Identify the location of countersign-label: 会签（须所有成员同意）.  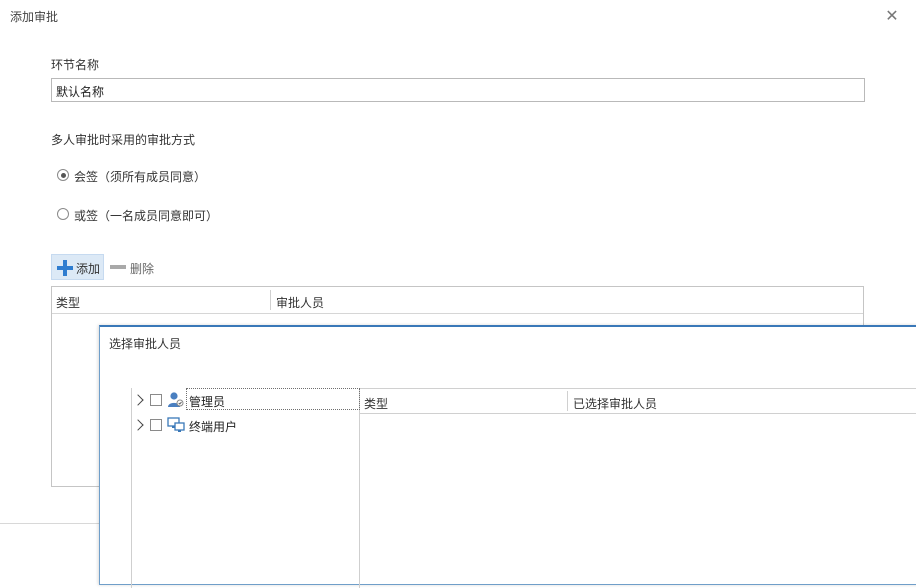
(140, 176).